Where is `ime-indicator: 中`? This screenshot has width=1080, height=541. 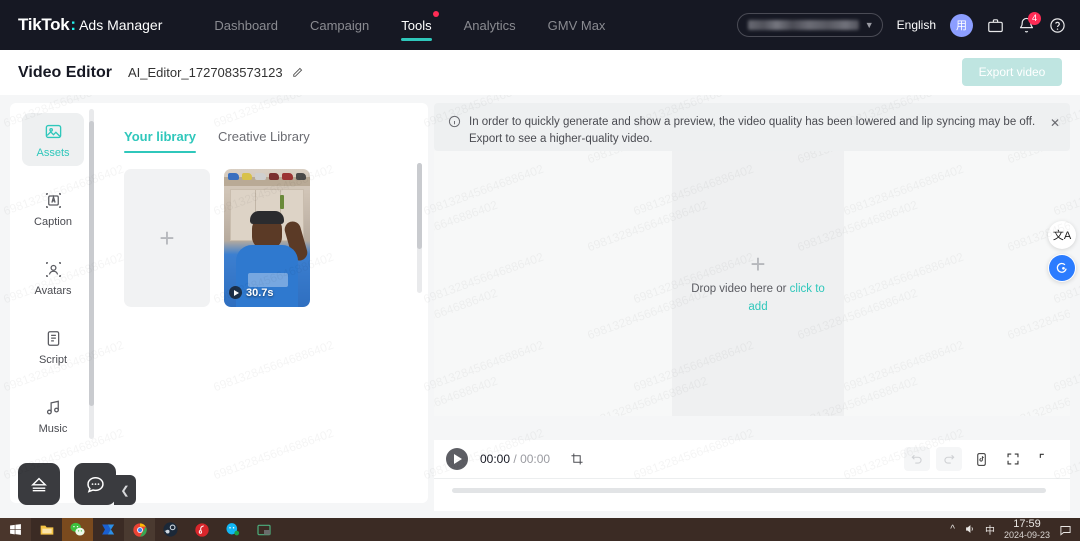
ime-indicator: 中 is located at coordinates (990, 529).